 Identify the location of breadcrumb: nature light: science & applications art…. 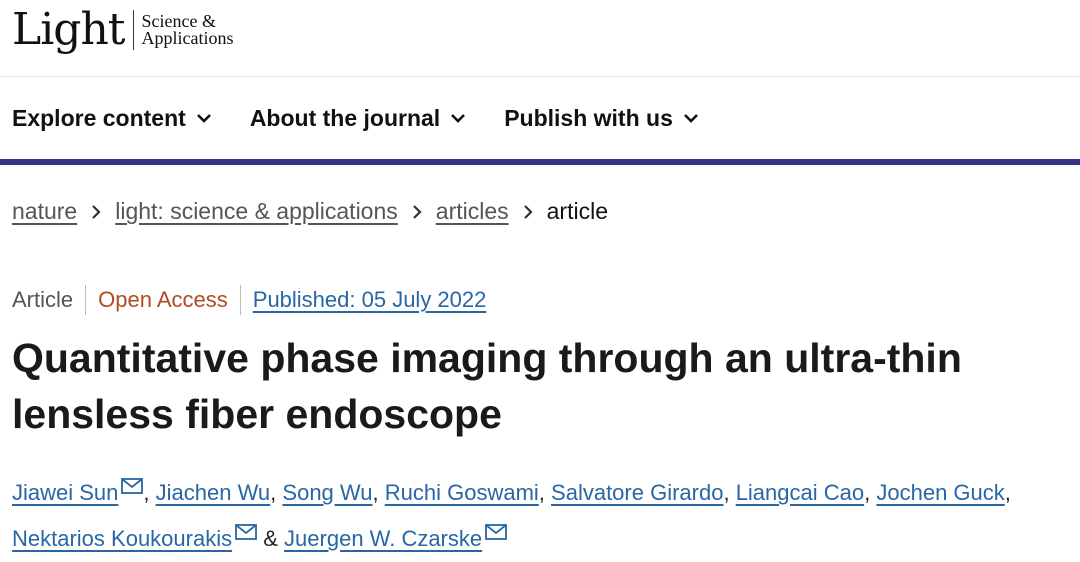
(310, 211).